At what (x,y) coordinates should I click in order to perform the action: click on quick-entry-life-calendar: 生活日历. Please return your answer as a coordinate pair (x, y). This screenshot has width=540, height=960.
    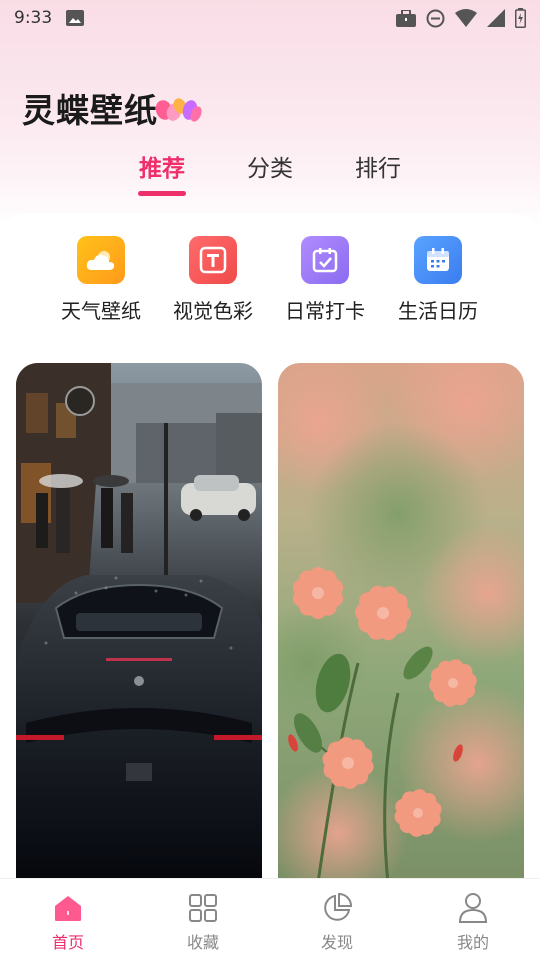
    Looking at the image, I should click on (438, 280).